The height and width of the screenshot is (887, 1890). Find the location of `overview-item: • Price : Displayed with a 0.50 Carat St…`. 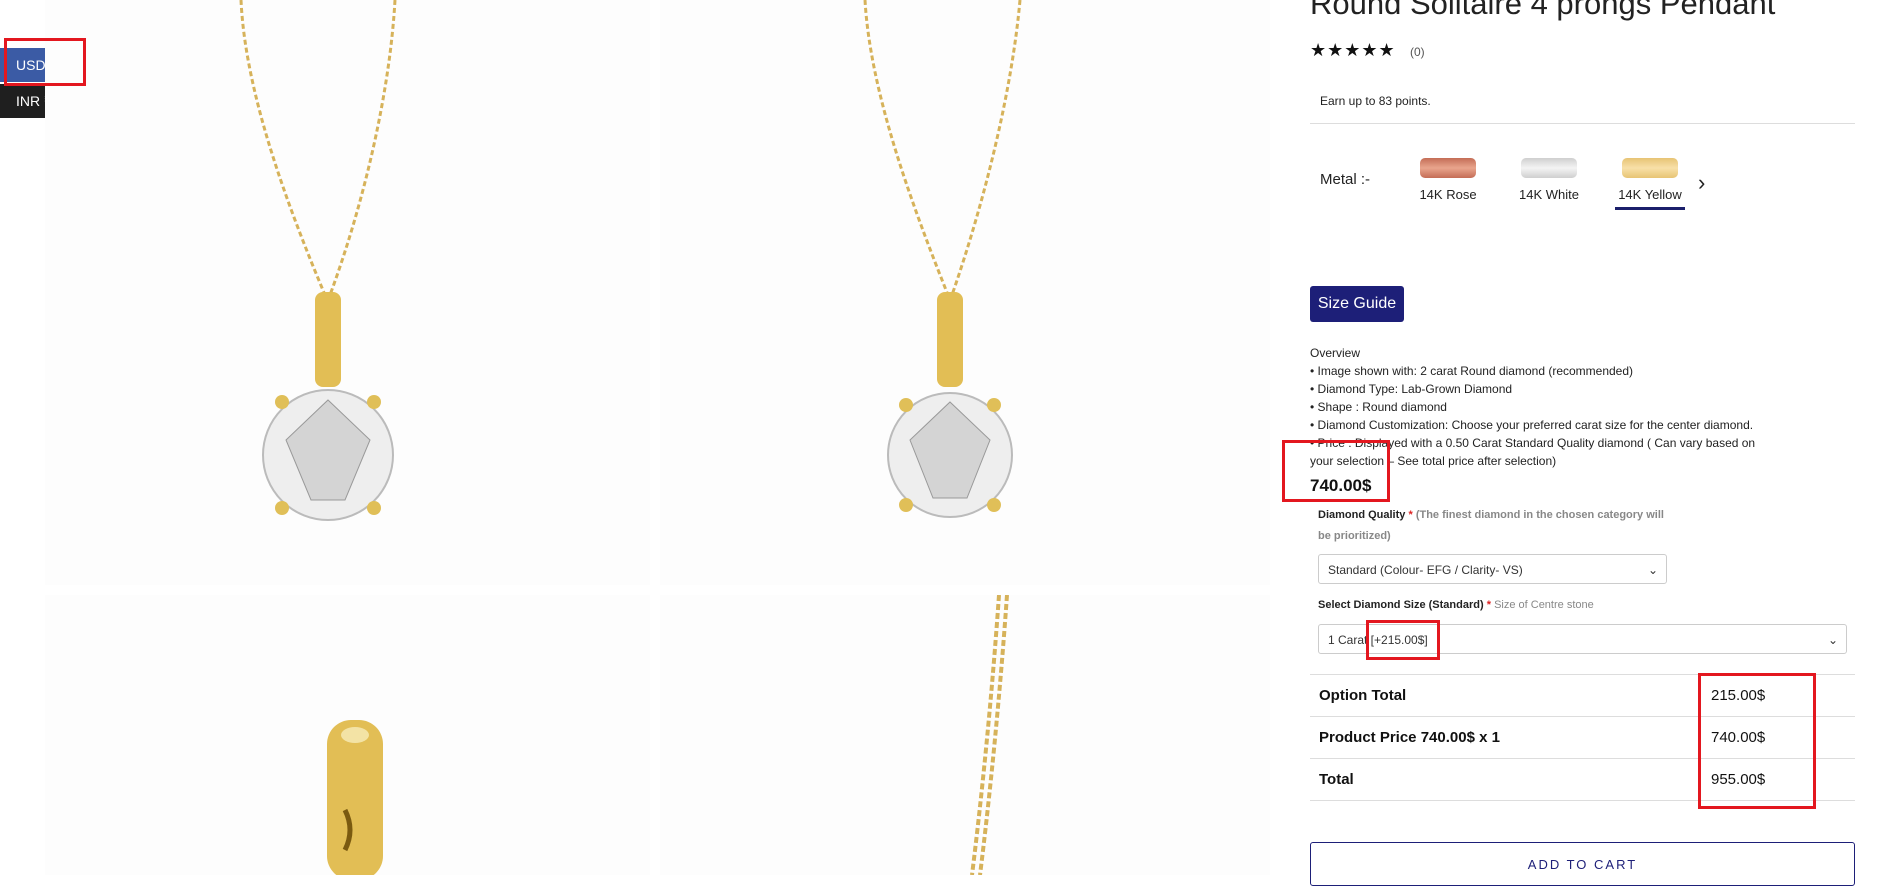

overview-item: • Price : Displayed with a 0.50 Carat St… is located at coordinates (1533, 452).